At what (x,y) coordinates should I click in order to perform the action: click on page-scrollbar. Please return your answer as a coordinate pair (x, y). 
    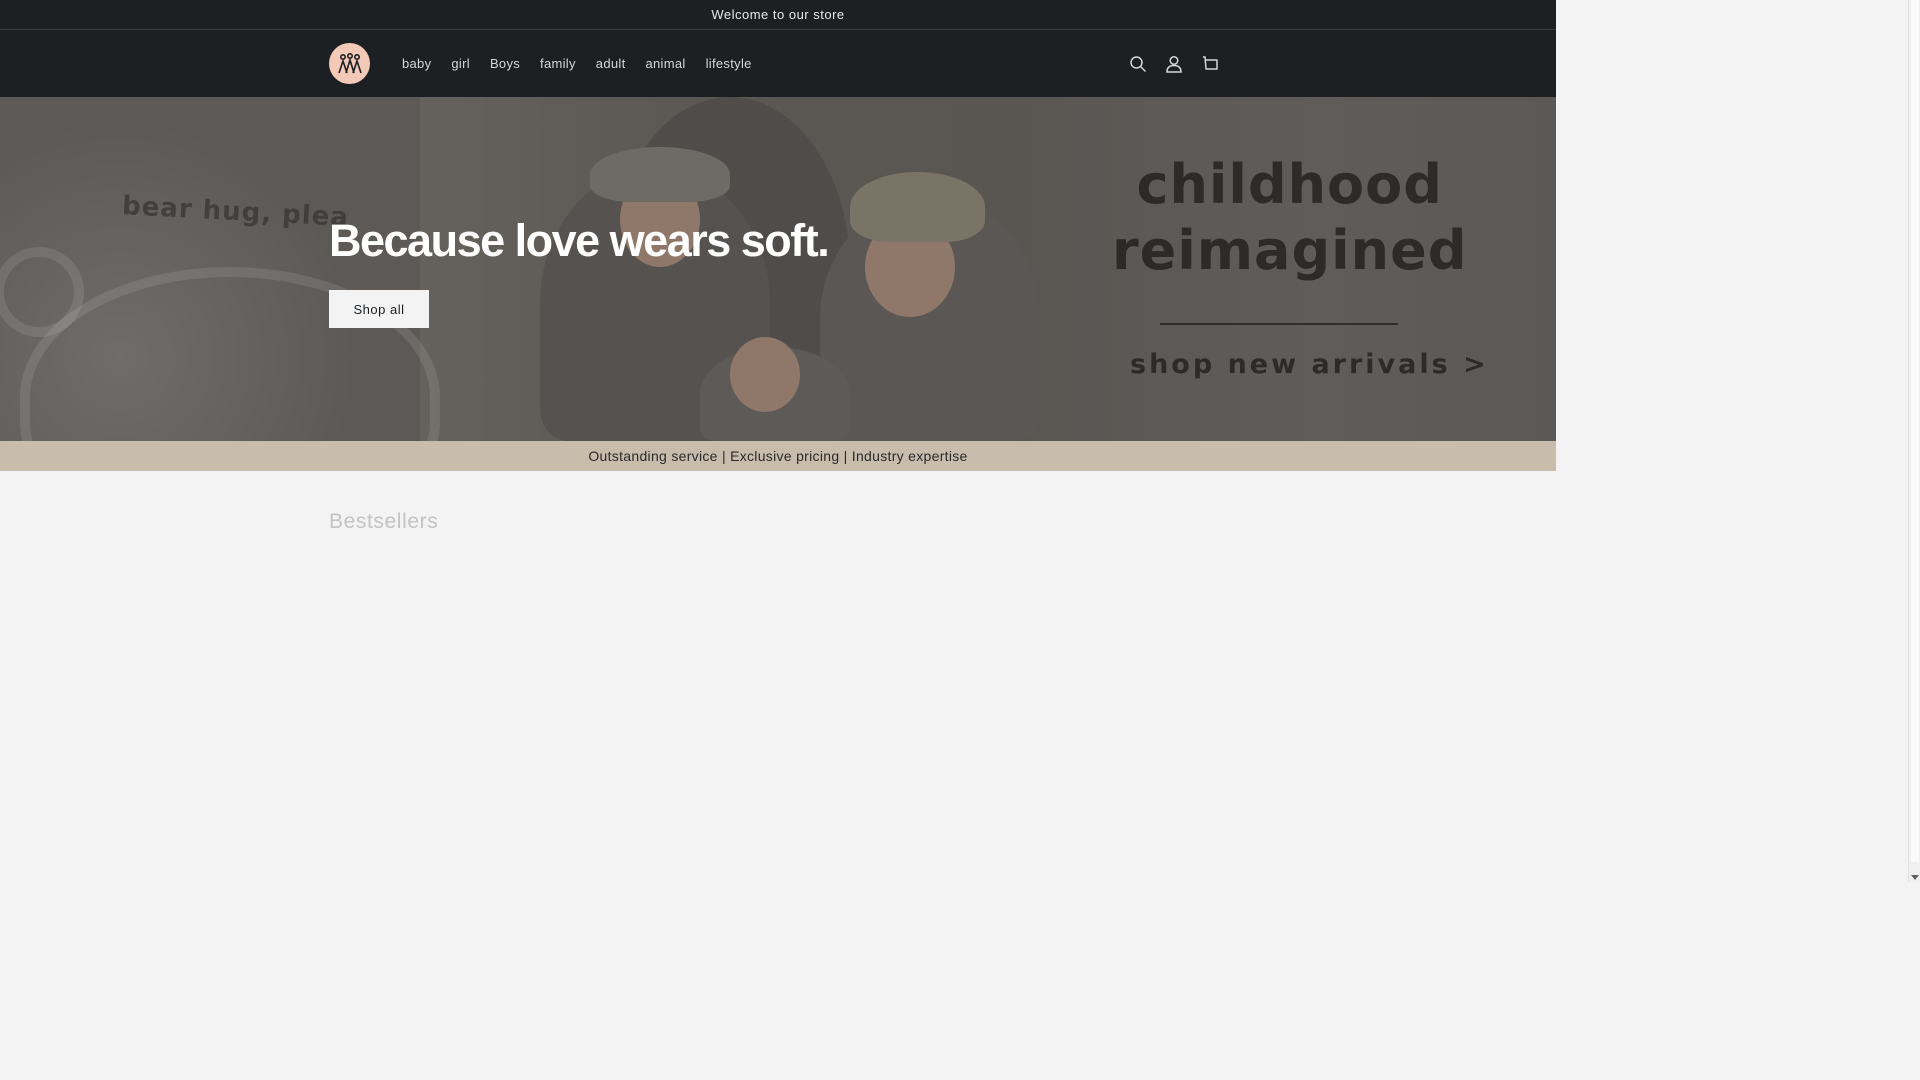
    Looking at the image, I should click on (1914, 441).